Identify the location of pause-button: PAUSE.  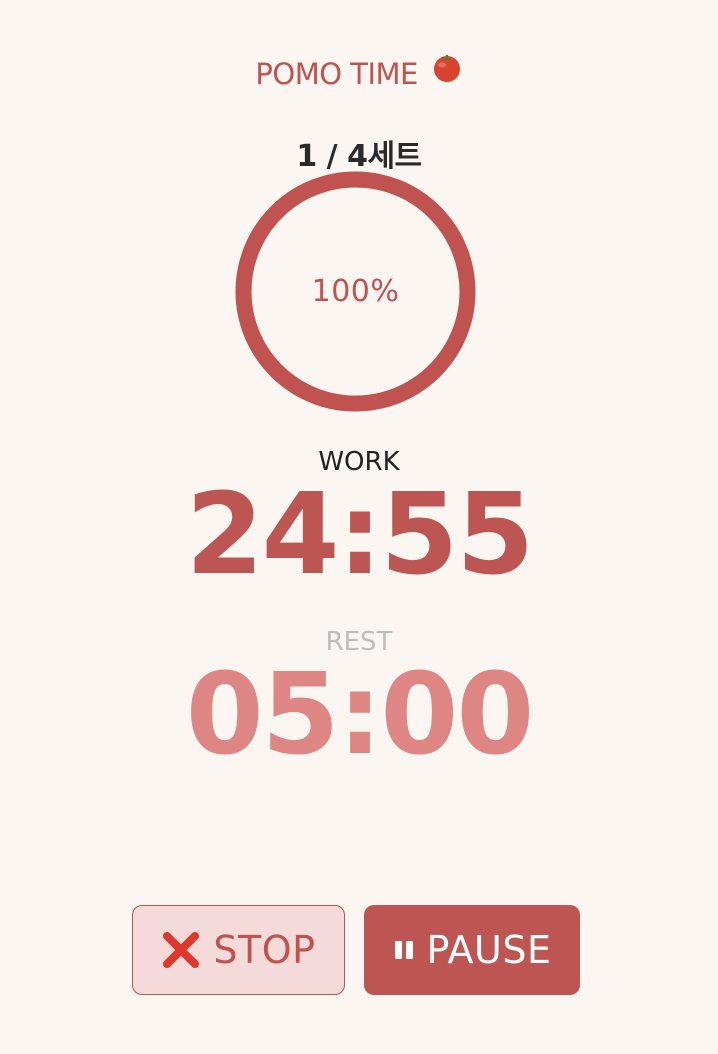
(472, 950).